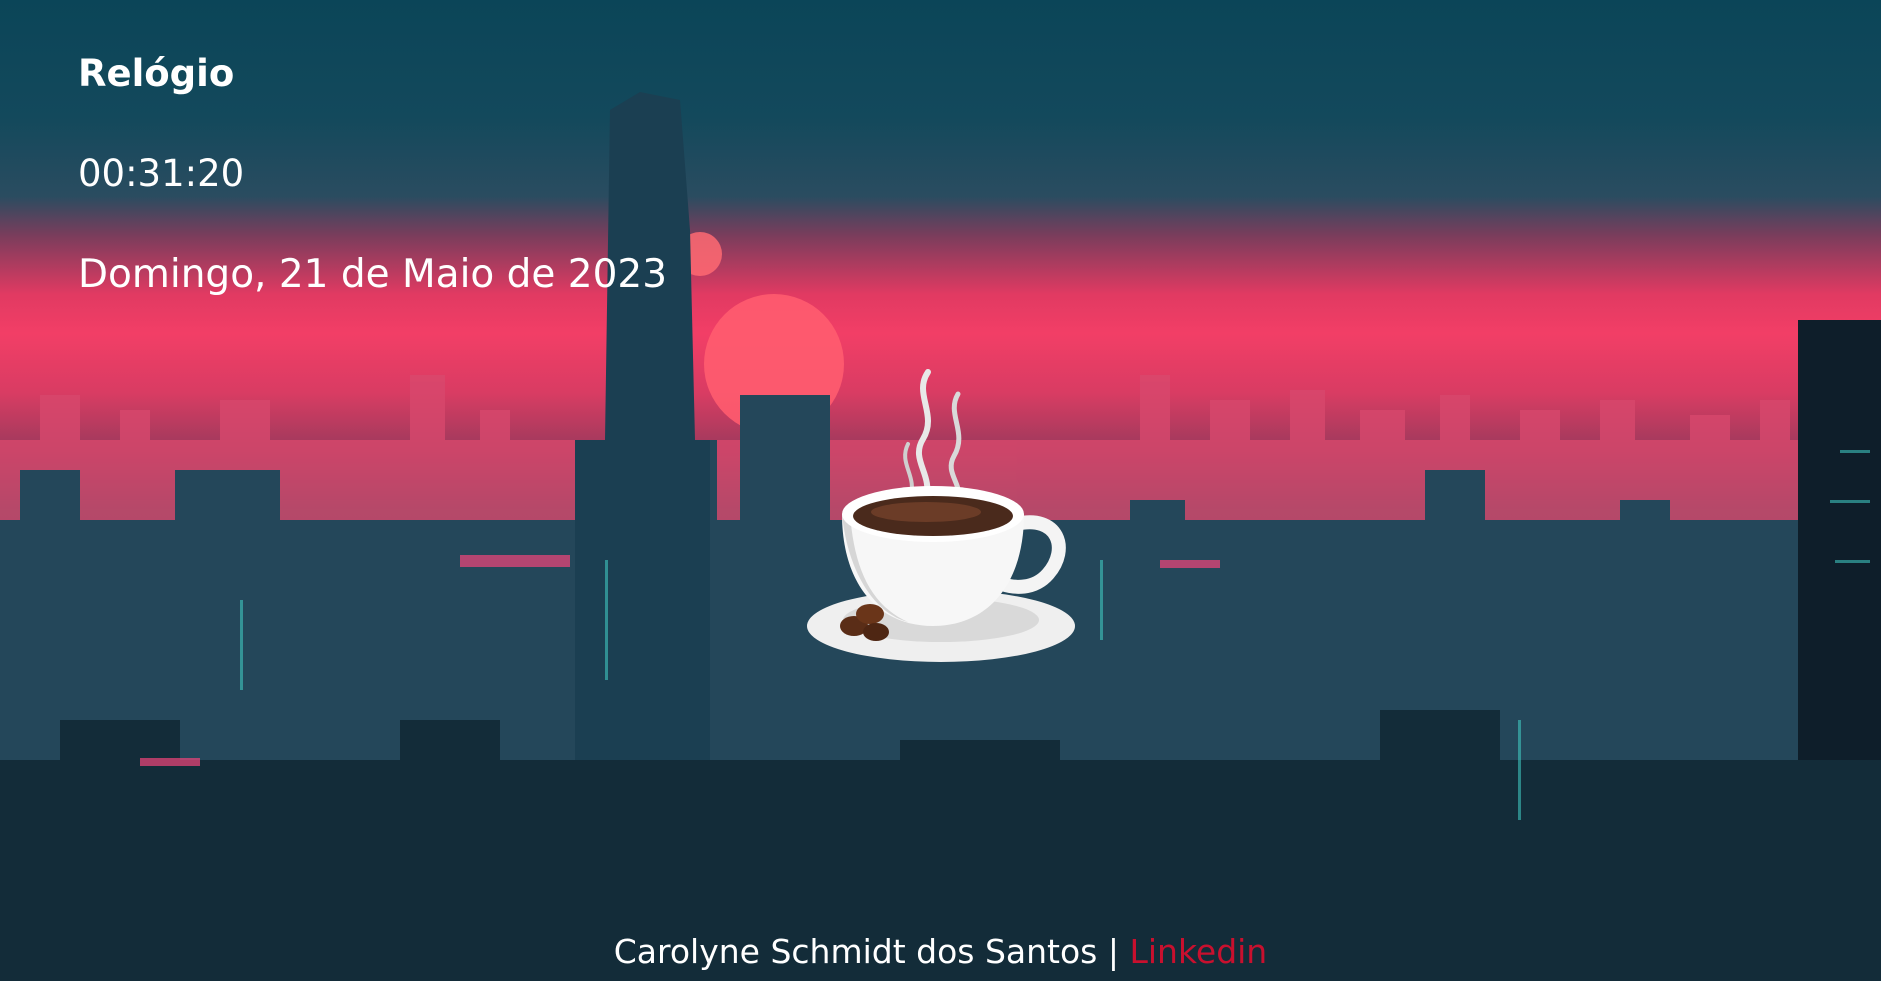 Image resolution: width=1881 pixels, height=981 pixels. What do you see at coordinates (1198, 951) in the screenshot?
I see `linkedin-link: Linkedin` at bounding box center [1198, 951].